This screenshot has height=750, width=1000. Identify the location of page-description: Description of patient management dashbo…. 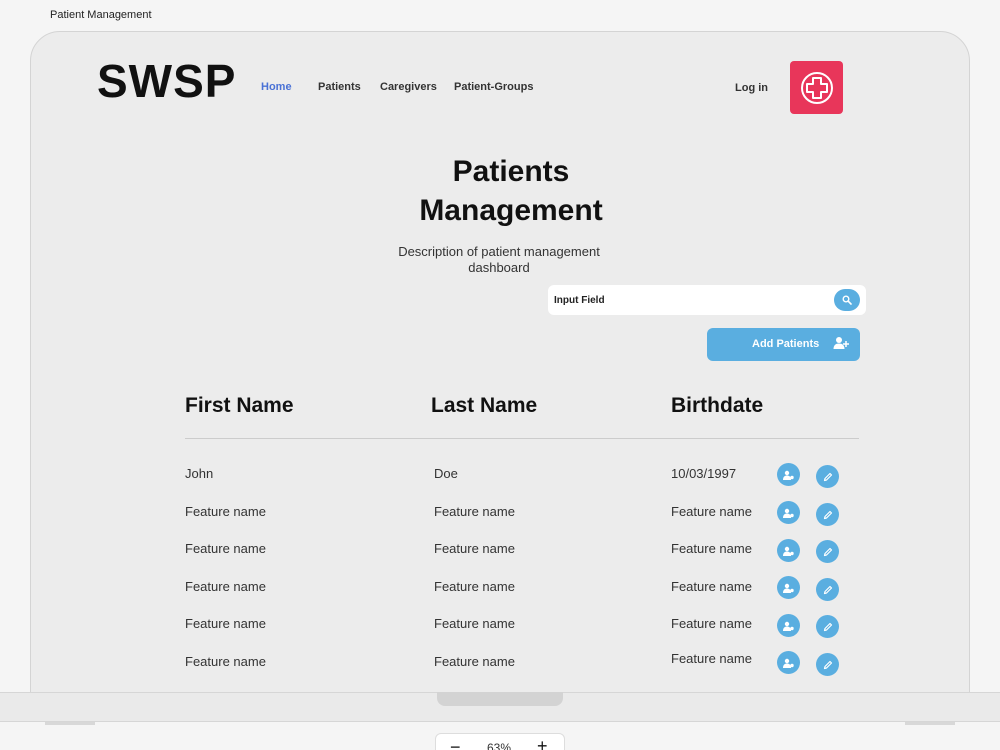
(499, 260).